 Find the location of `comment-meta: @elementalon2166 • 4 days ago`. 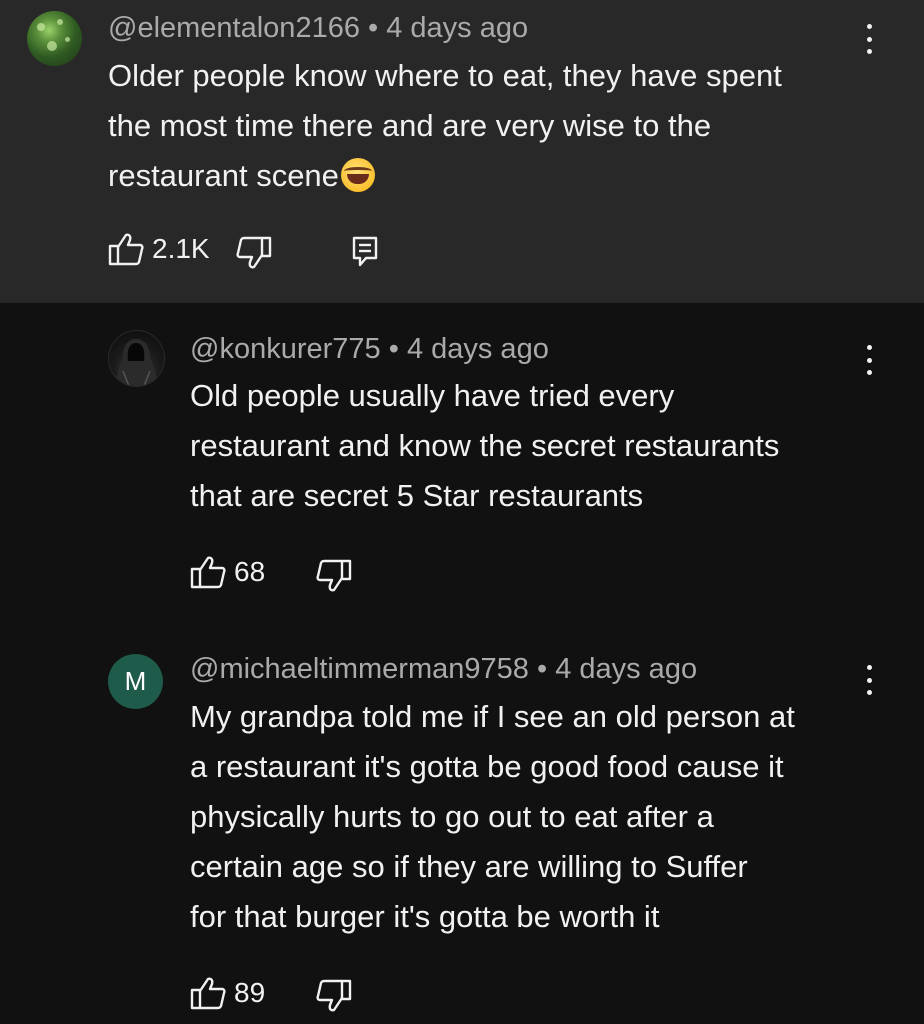

comment-meta: @elementalon2166 • 4 days ago is located at coordinates (318, 28).